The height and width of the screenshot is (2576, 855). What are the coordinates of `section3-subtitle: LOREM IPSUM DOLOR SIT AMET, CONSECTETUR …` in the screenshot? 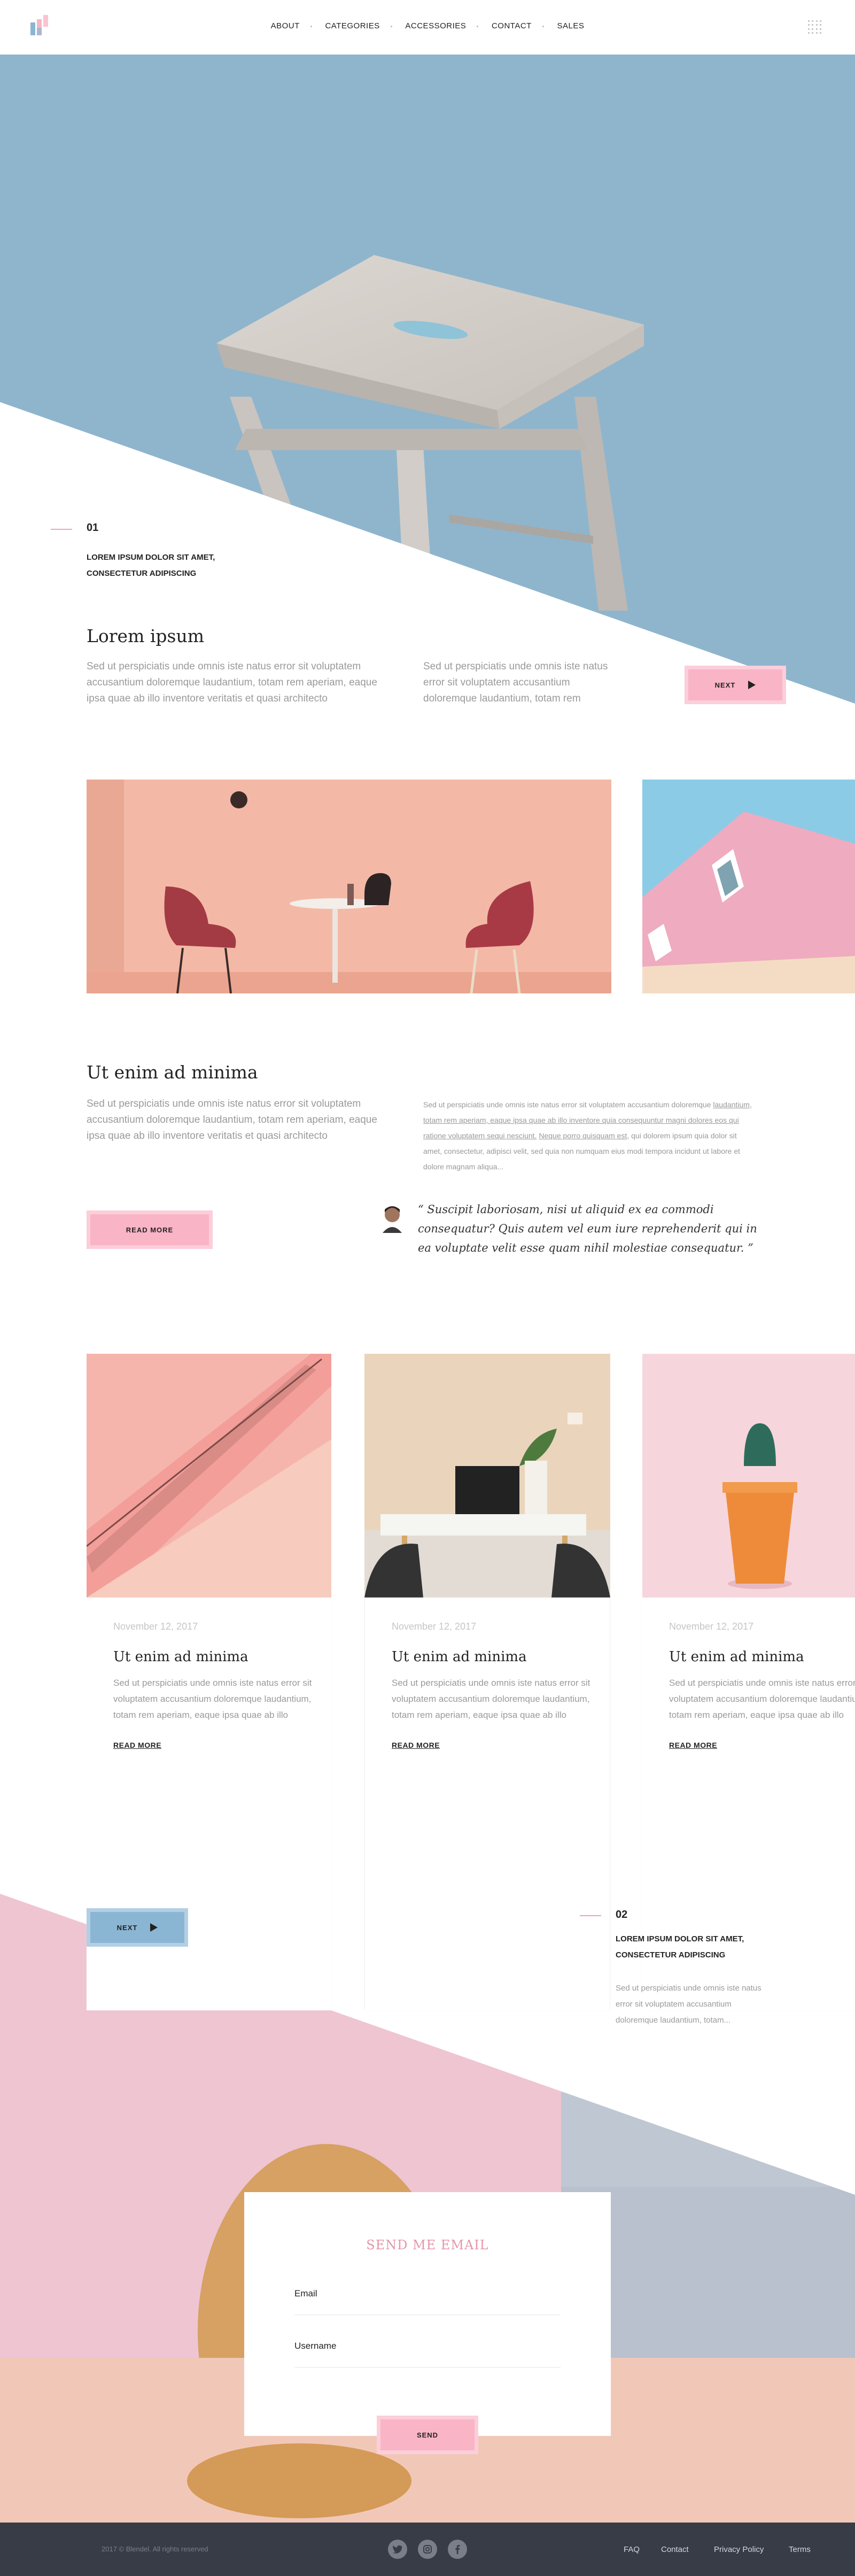 It's located at (680, 1947).